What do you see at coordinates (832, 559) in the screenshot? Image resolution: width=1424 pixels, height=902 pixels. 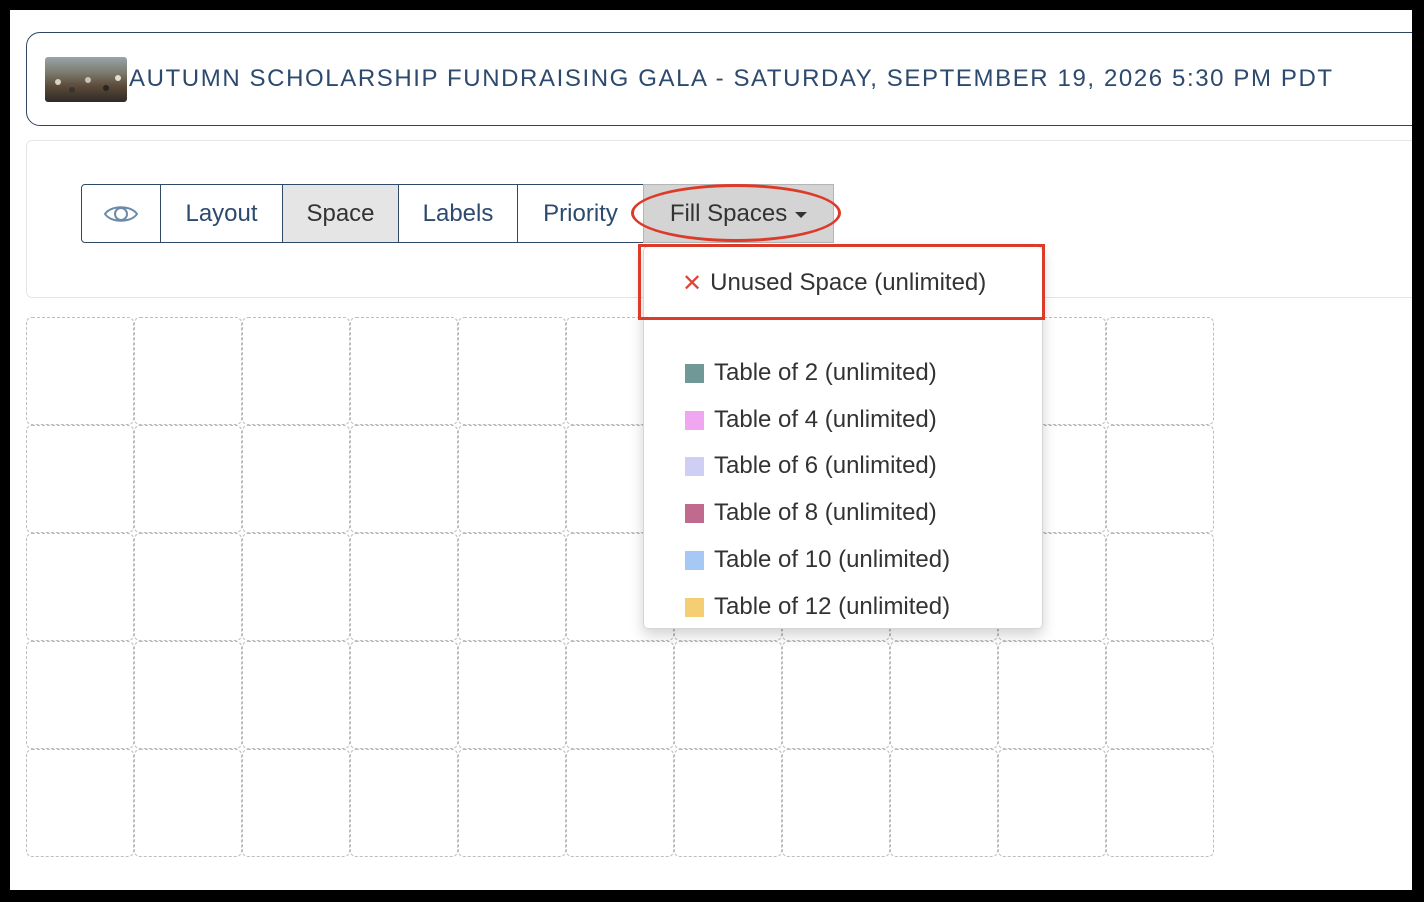 I see `menu-item-label: Table of 10 (unlimited)` at bounding box center [832, 559].